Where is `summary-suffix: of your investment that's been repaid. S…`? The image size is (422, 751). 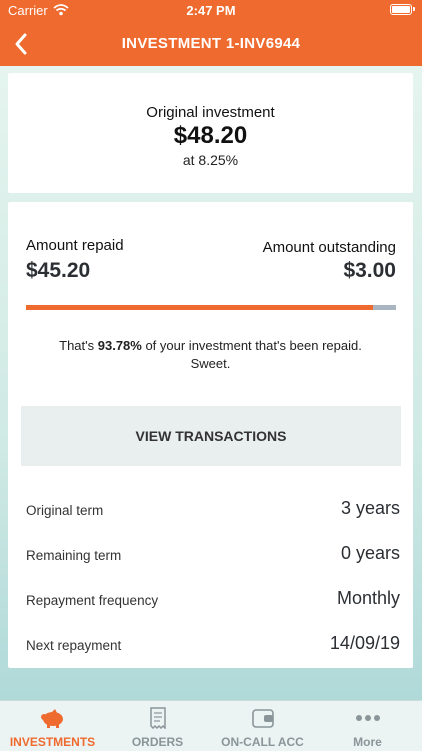
summary-suffix: of your investment that's been repaid. S… is located at coordinates (251, 354).